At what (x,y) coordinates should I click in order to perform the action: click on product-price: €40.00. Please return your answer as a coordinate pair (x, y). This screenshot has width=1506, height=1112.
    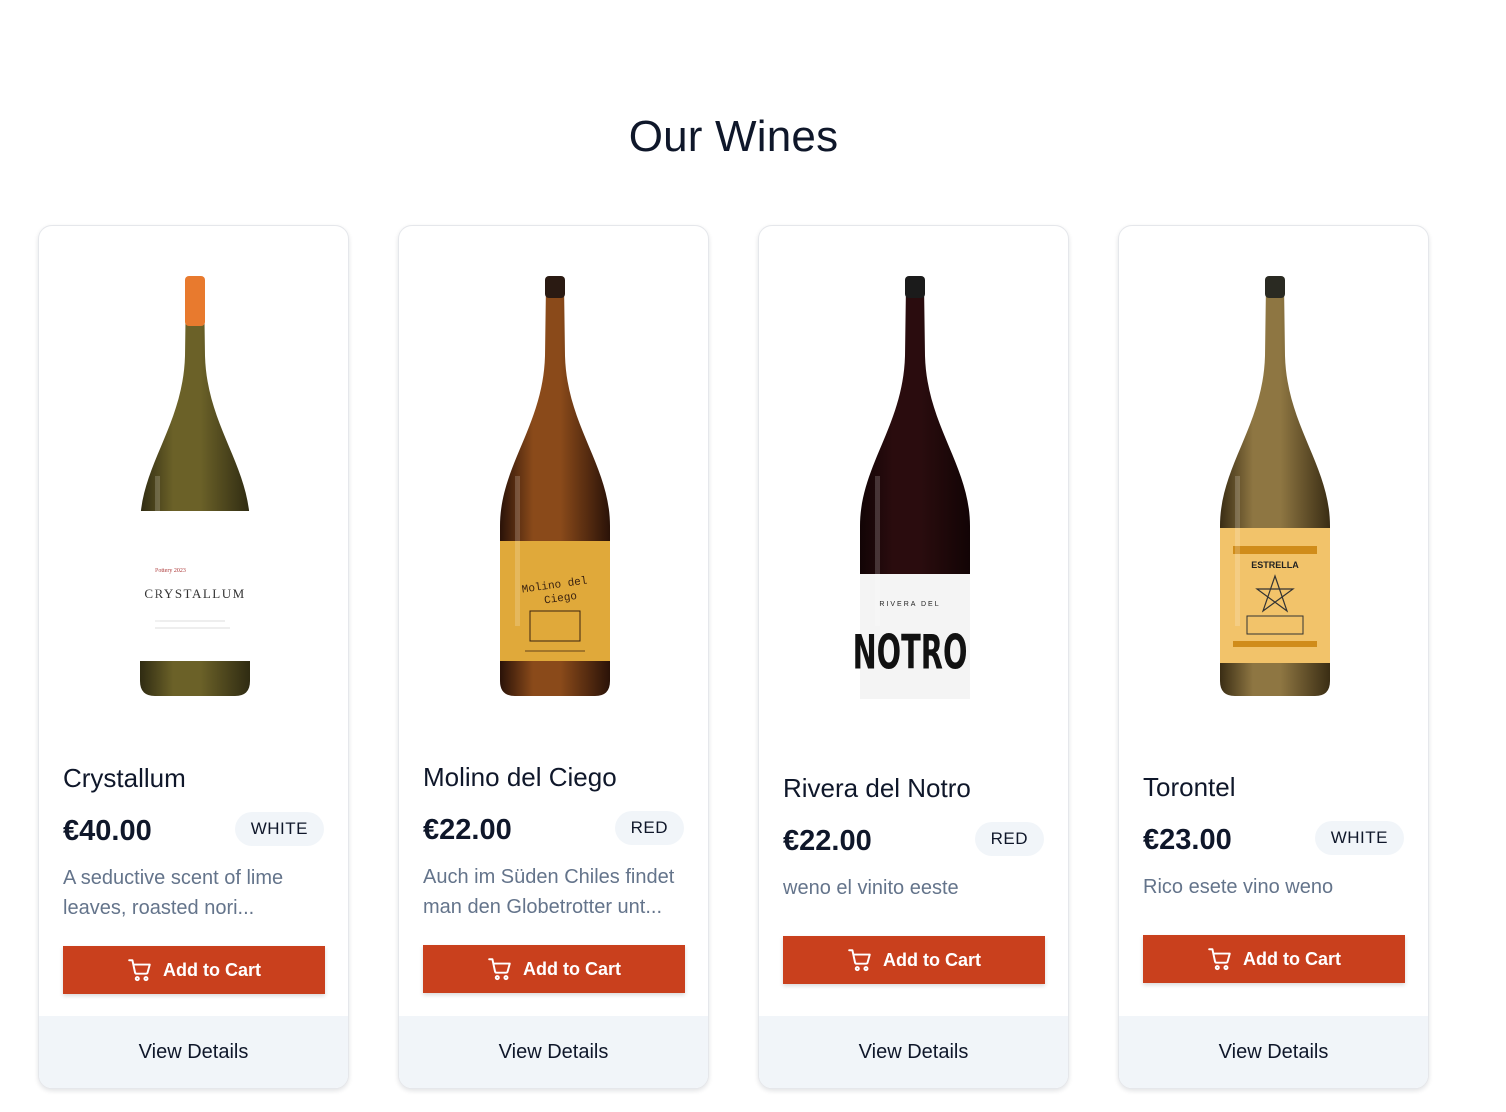
    Looking at the image, I should click on (107, 831).